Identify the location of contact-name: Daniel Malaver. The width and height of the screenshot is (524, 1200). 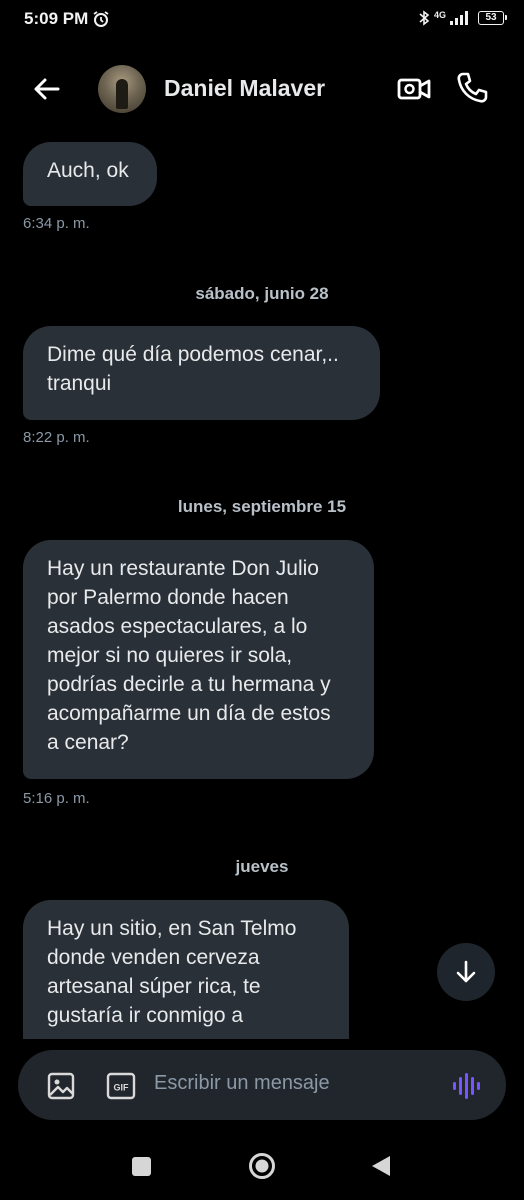
(244, 88).